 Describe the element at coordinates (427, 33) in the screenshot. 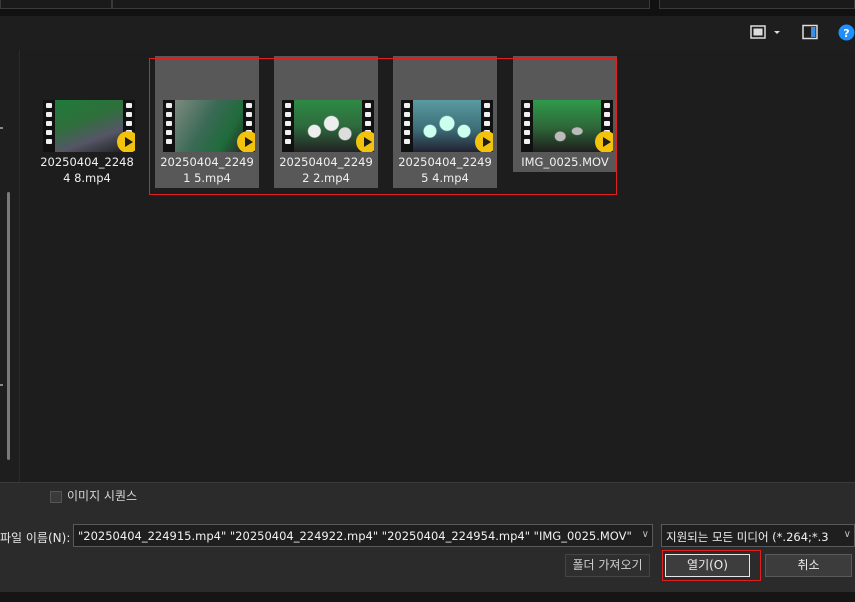

I see `toolbar: ?` at that location.